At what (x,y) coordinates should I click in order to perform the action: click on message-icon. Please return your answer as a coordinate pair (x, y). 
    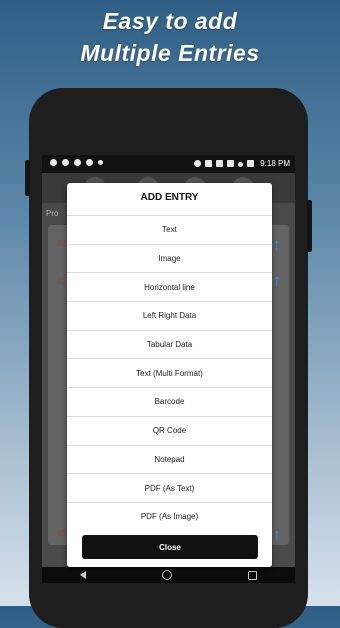
    Looking at the image, I should click on (65, 162).